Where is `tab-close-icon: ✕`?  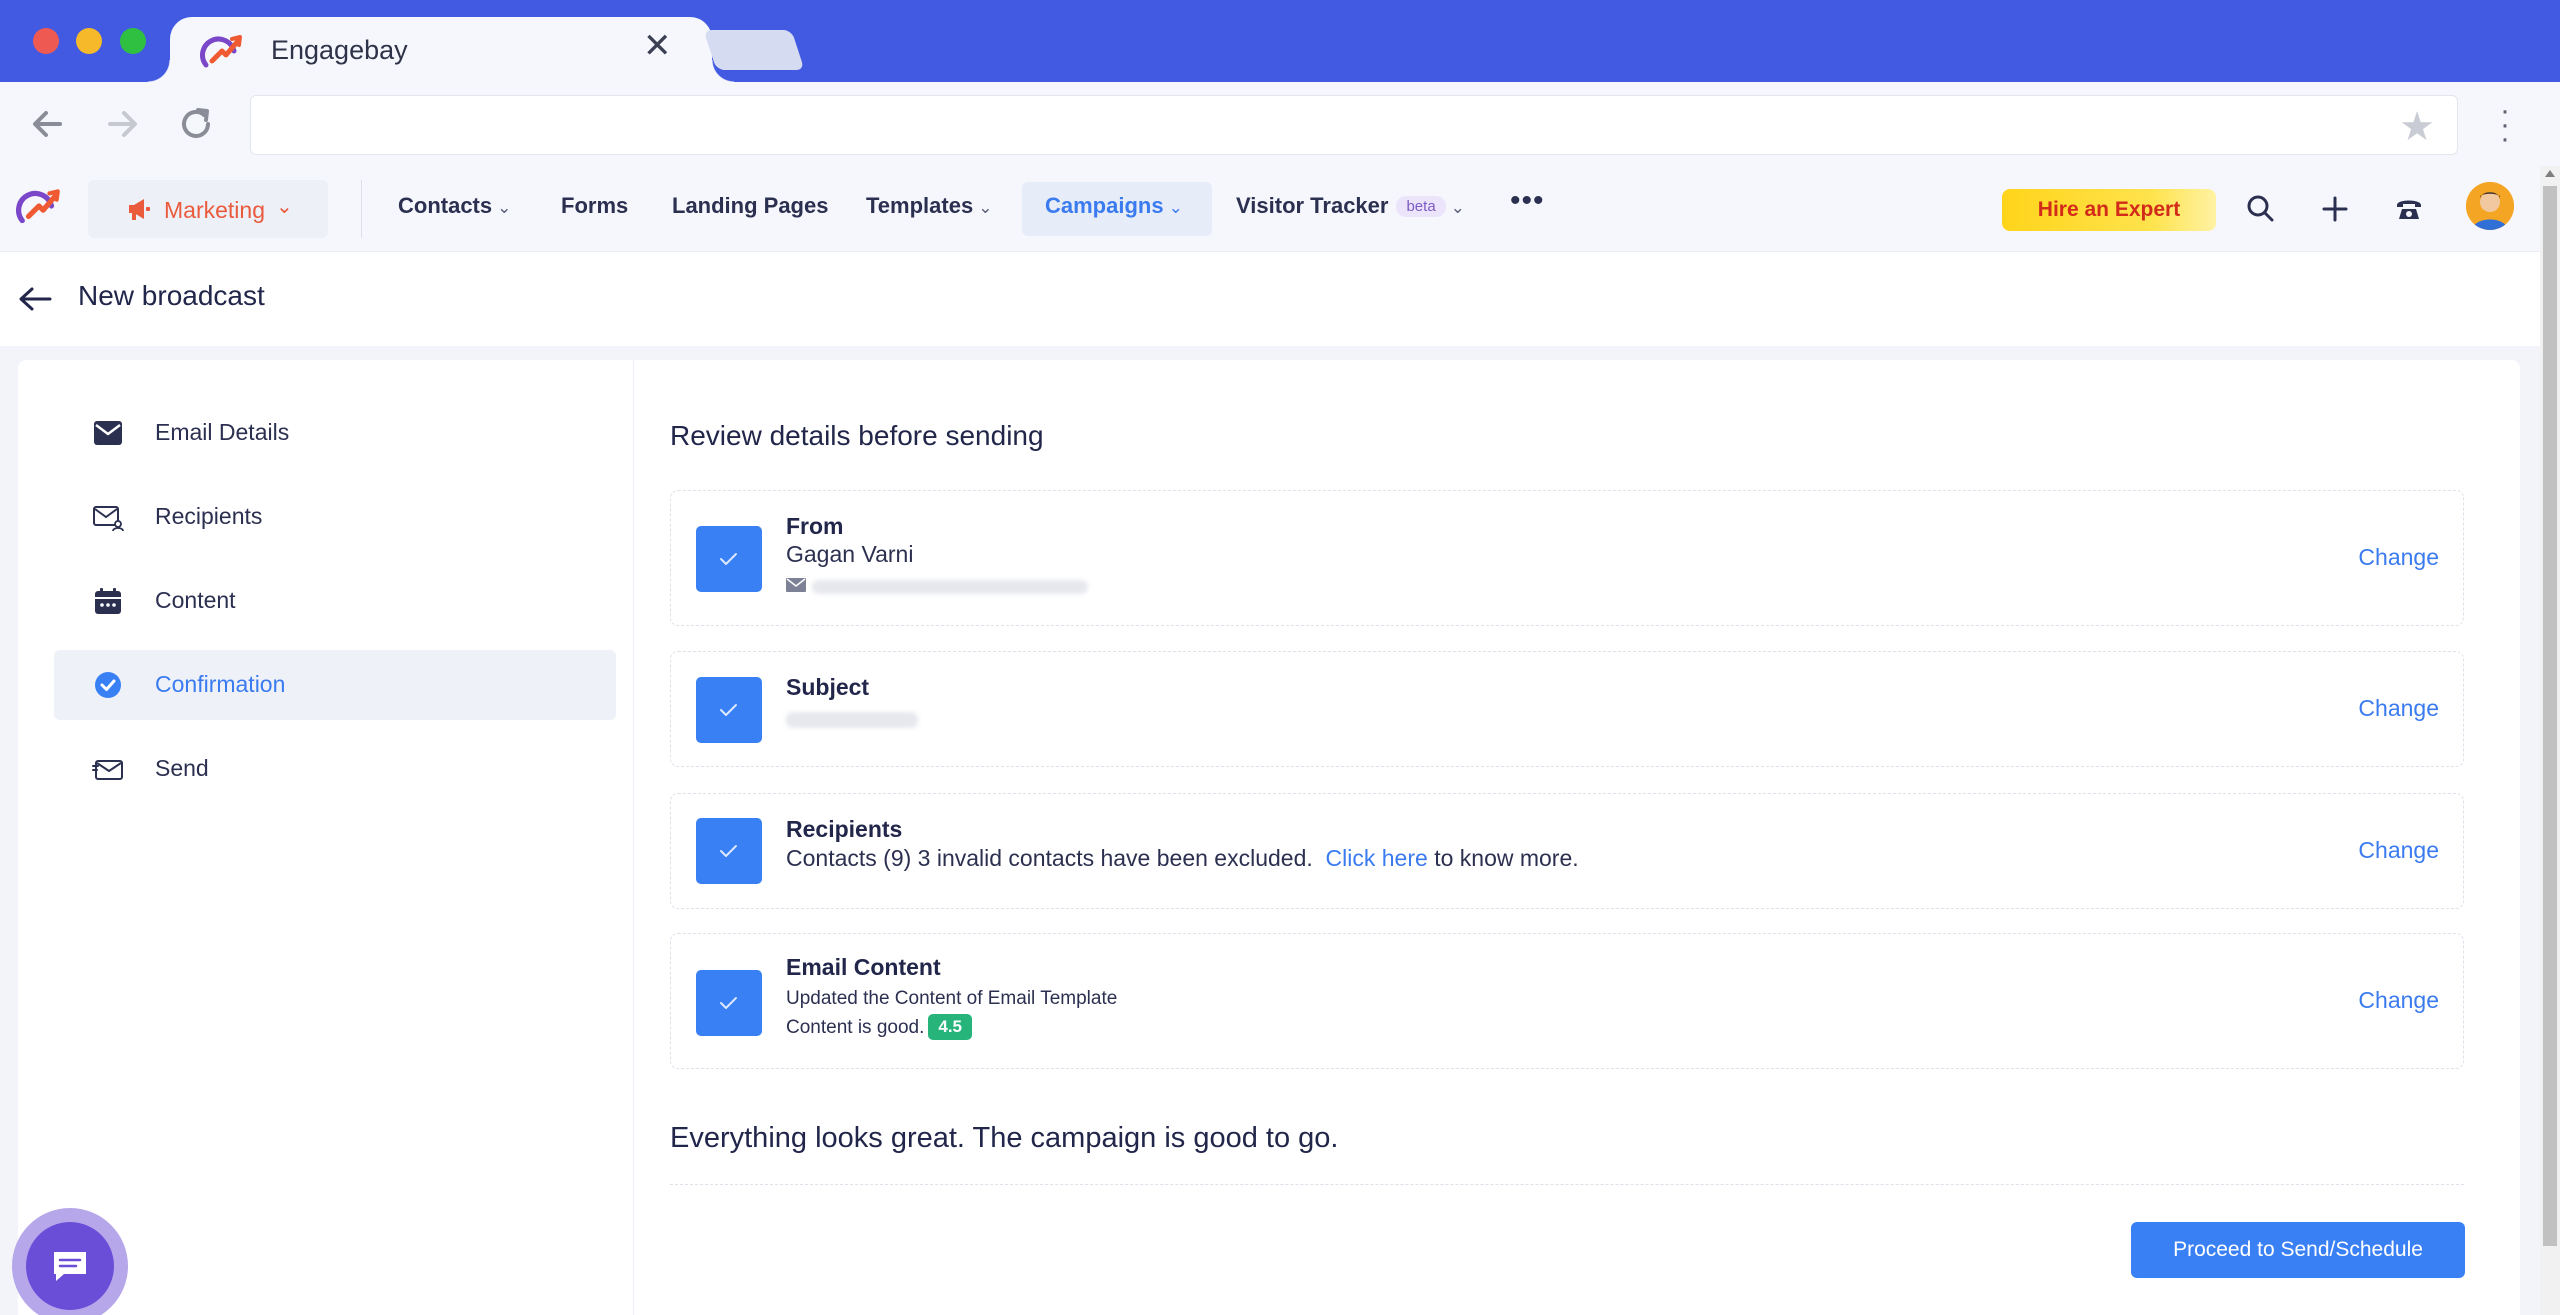 tab-close-icon: ✕ is located at coordinates (657, 46).